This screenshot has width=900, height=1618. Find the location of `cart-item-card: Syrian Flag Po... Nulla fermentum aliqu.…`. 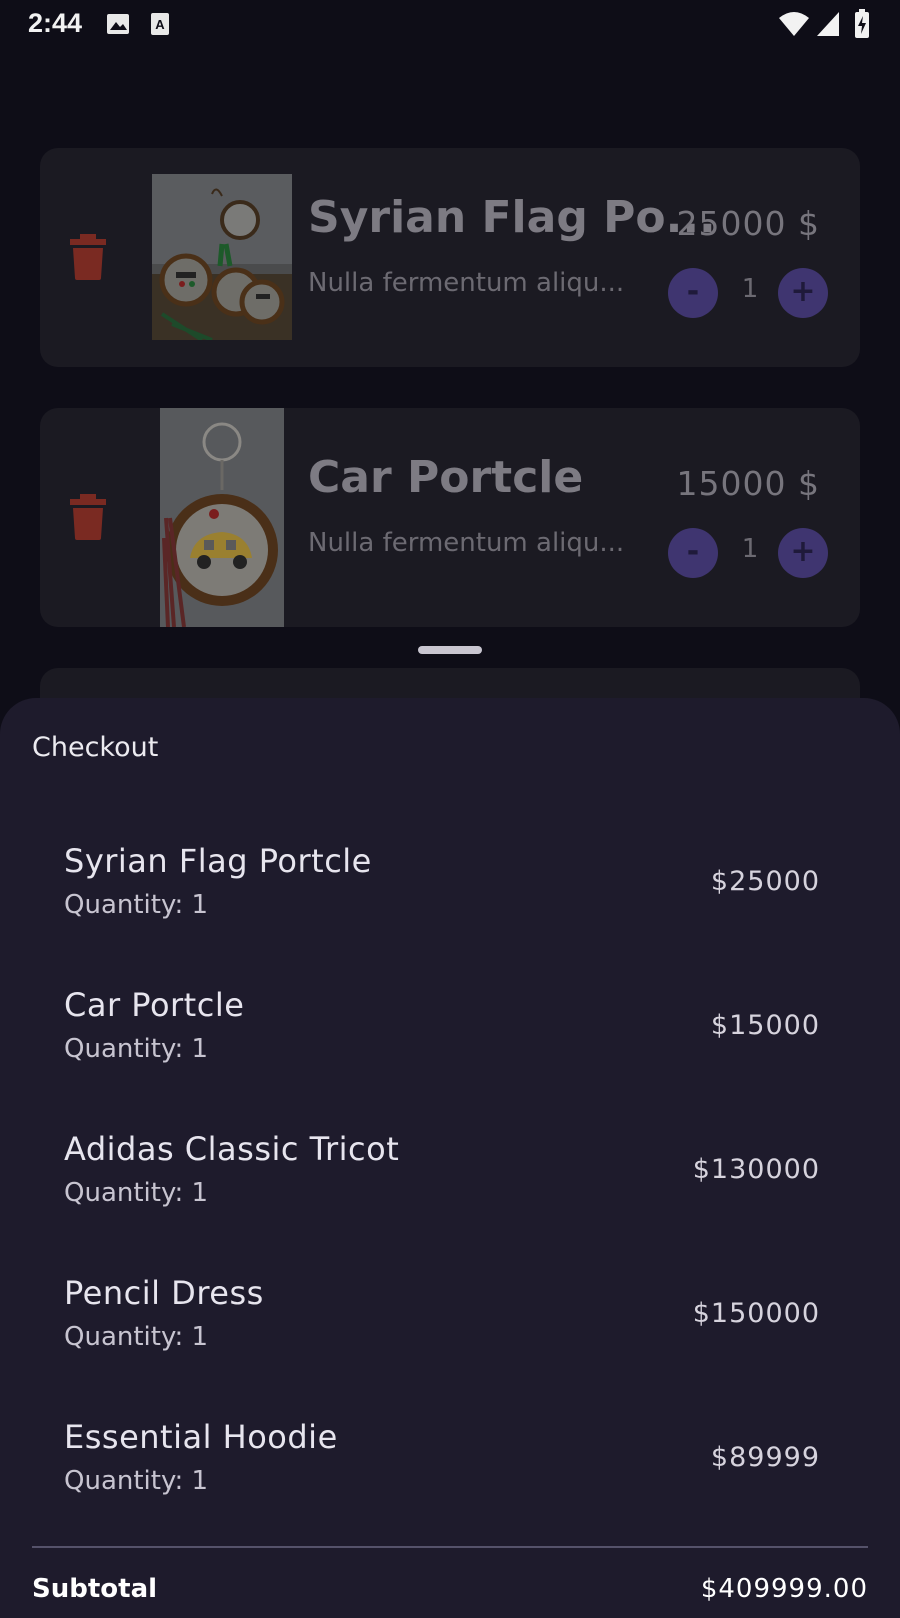

cart-item-card: Syrian Flag Po... Nulla fermentum aliqu.… is located at coordinates (450, 257).